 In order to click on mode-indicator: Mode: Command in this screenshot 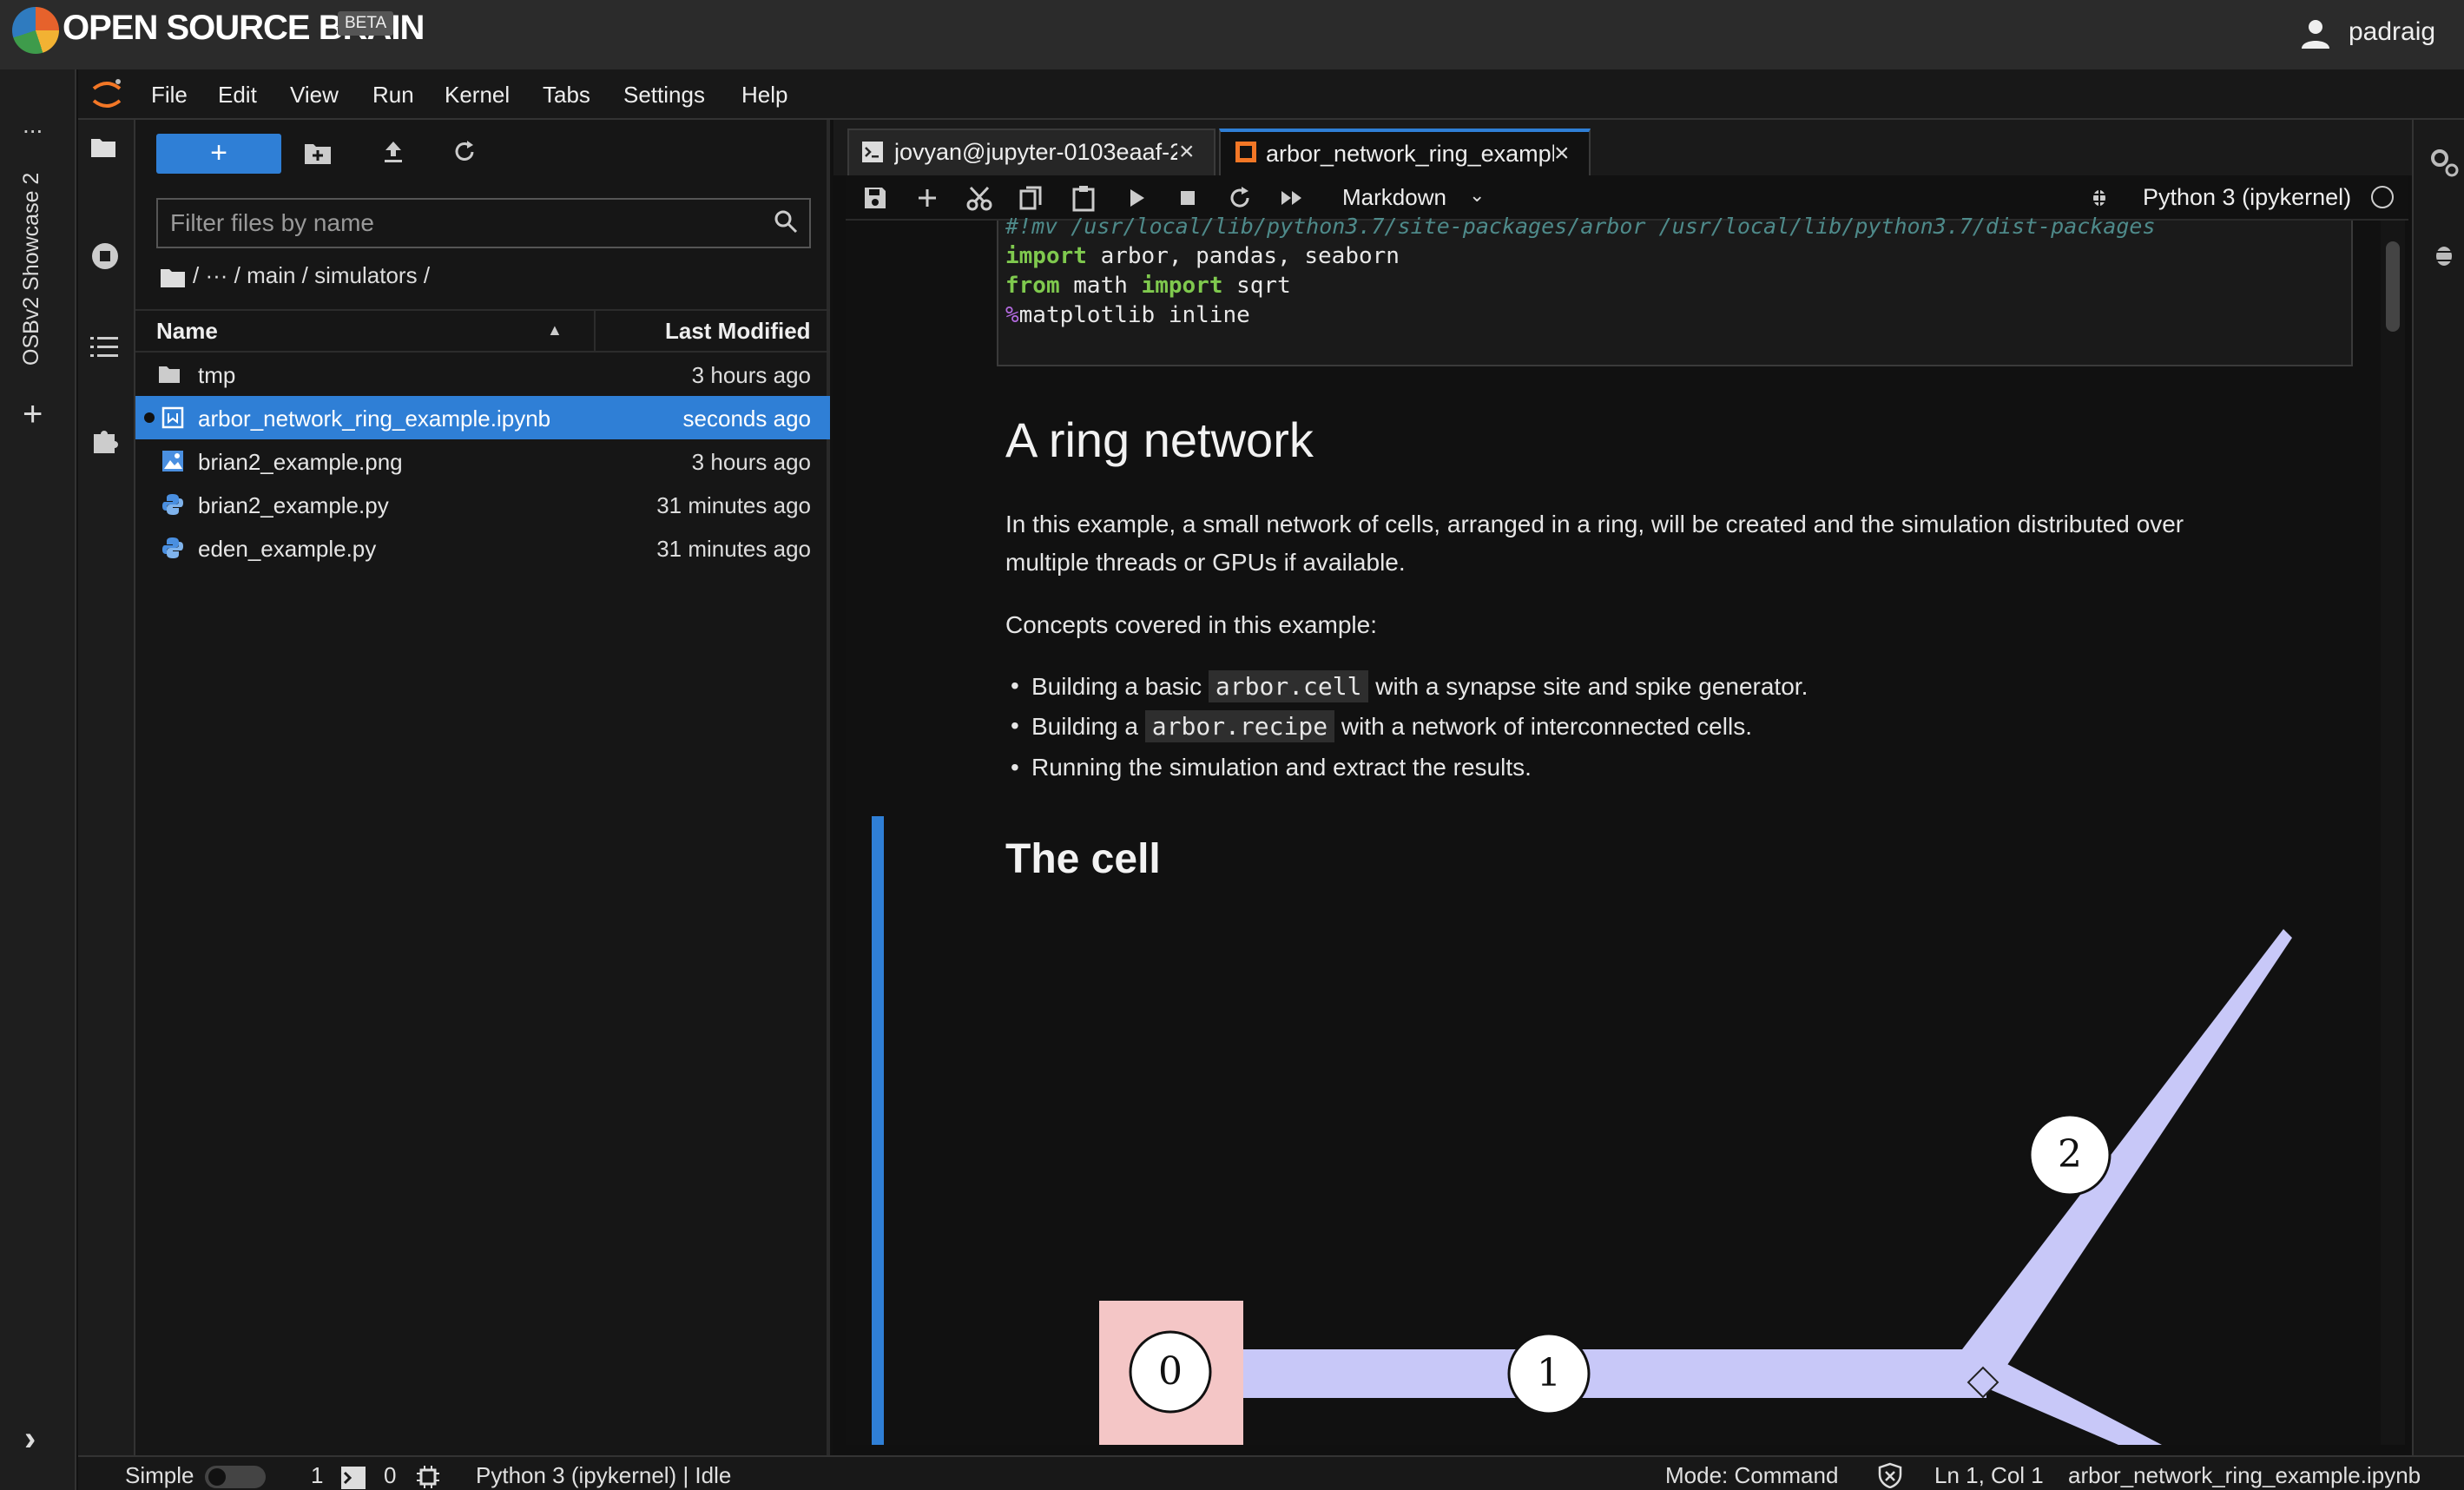, I will do `click(1751, 1475)`.